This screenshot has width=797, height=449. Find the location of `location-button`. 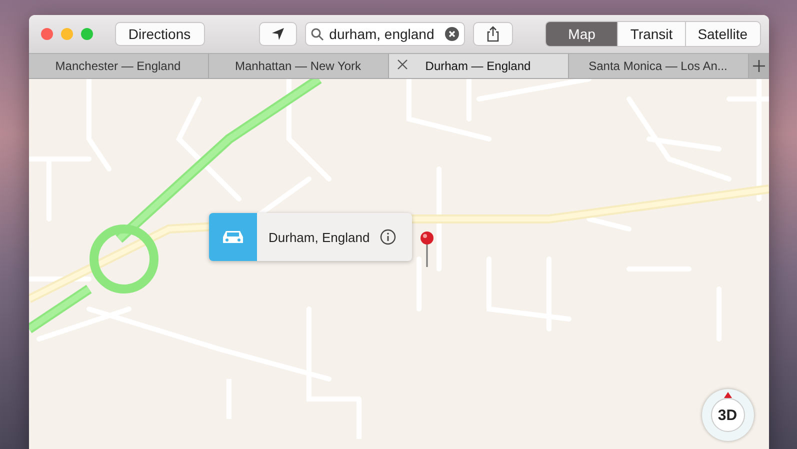

location-button is located at coordinates (278, 34).